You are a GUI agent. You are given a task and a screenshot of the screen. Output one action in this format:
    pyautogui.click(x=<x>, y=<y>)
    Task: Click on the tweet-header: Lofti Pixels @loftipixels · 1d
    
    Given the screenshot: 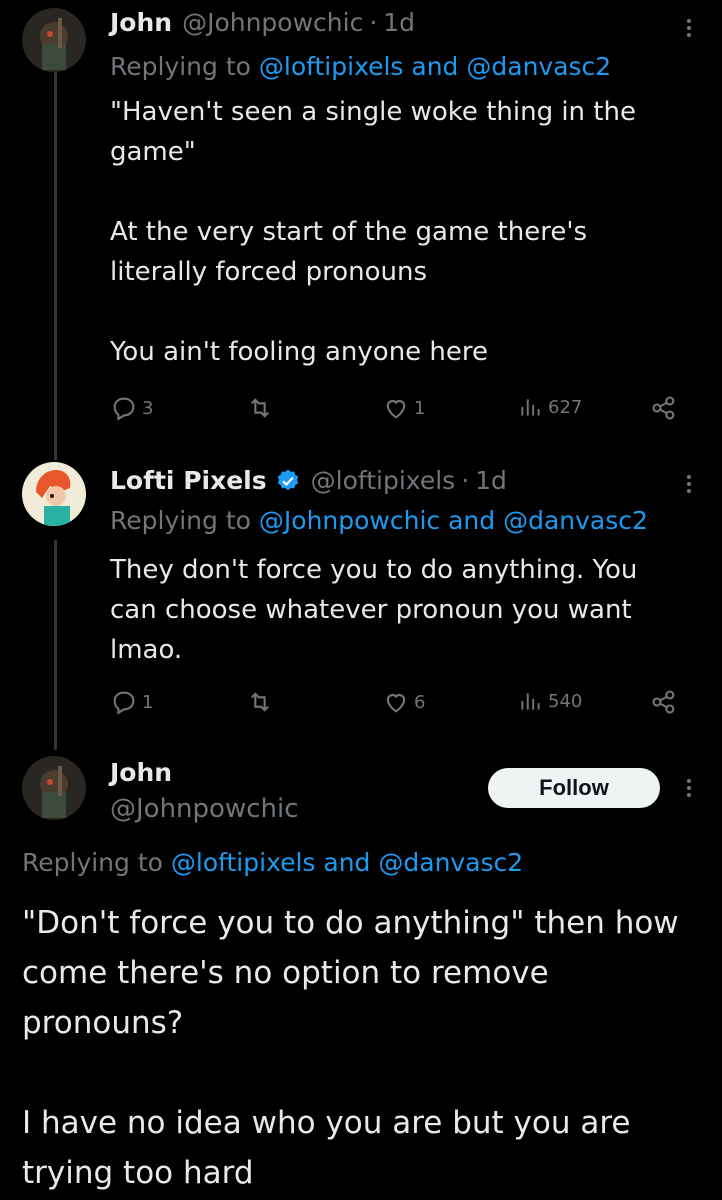 What is the action you would take?
    pyautogui.click(x=308, y=480)
    